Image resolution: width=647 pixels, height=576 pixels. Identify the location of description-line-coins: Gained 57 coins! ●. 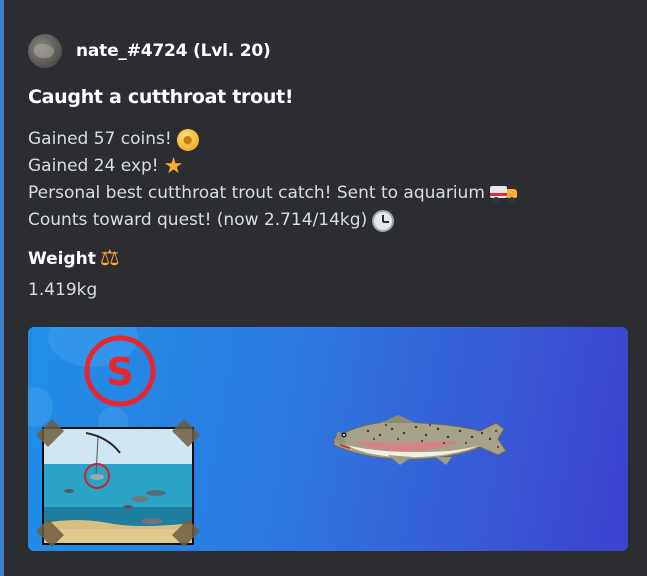
(273, 139).